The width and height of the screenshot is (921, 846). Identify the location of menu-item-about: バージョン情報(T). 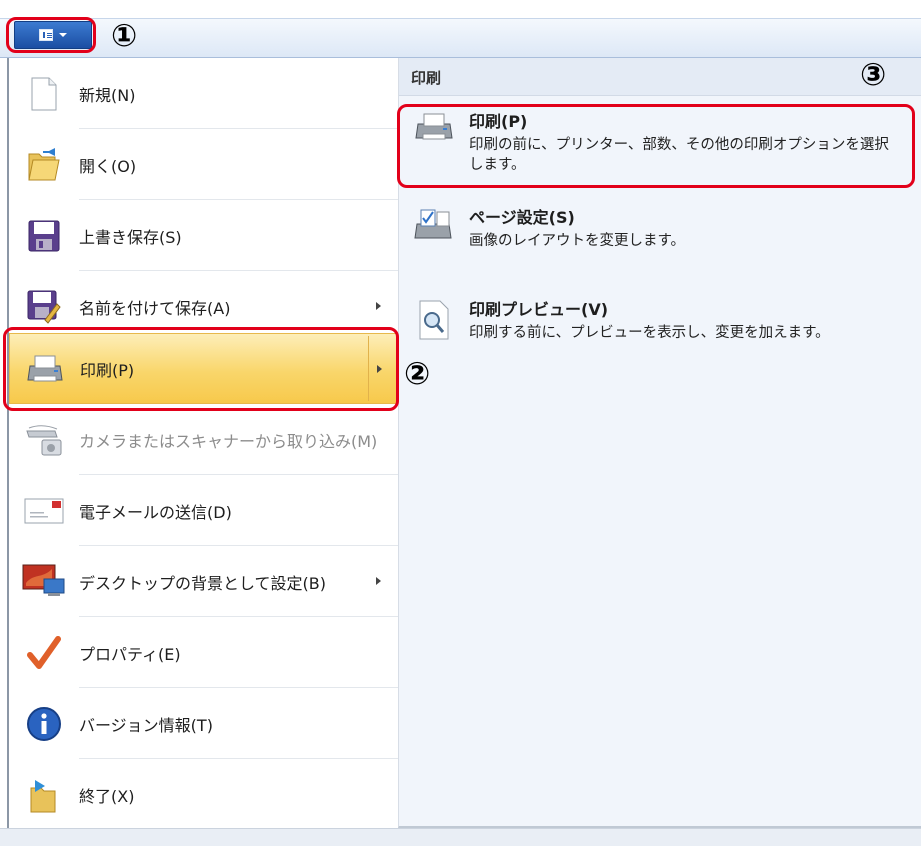
(204, 723).